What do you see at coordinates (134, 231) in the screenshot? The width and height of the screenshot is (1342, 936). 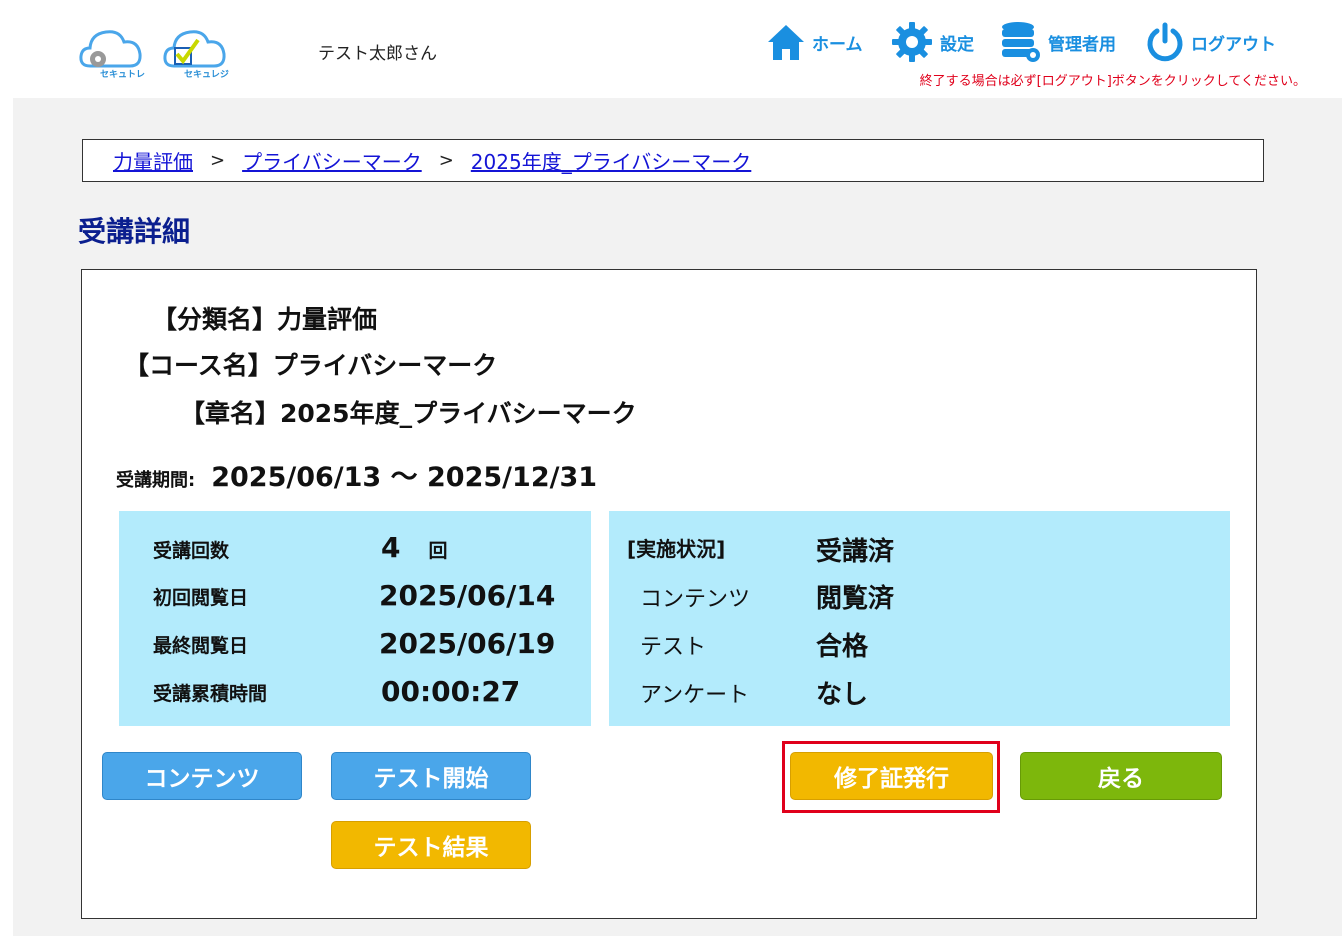 I see `page-title: 受講詳細` at bounding box center [134, 231].